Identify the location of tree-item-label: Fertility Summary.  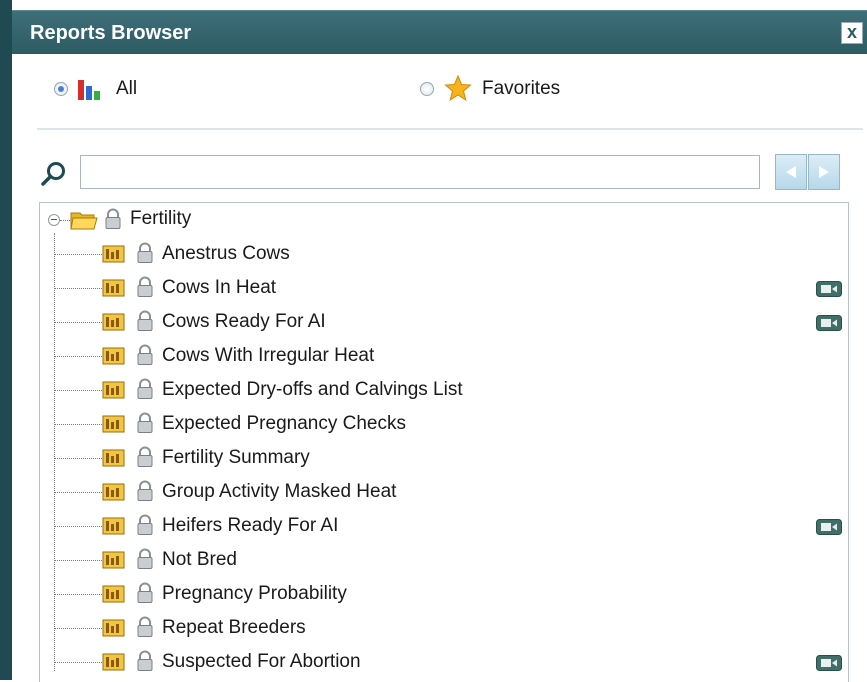
(236, 457).